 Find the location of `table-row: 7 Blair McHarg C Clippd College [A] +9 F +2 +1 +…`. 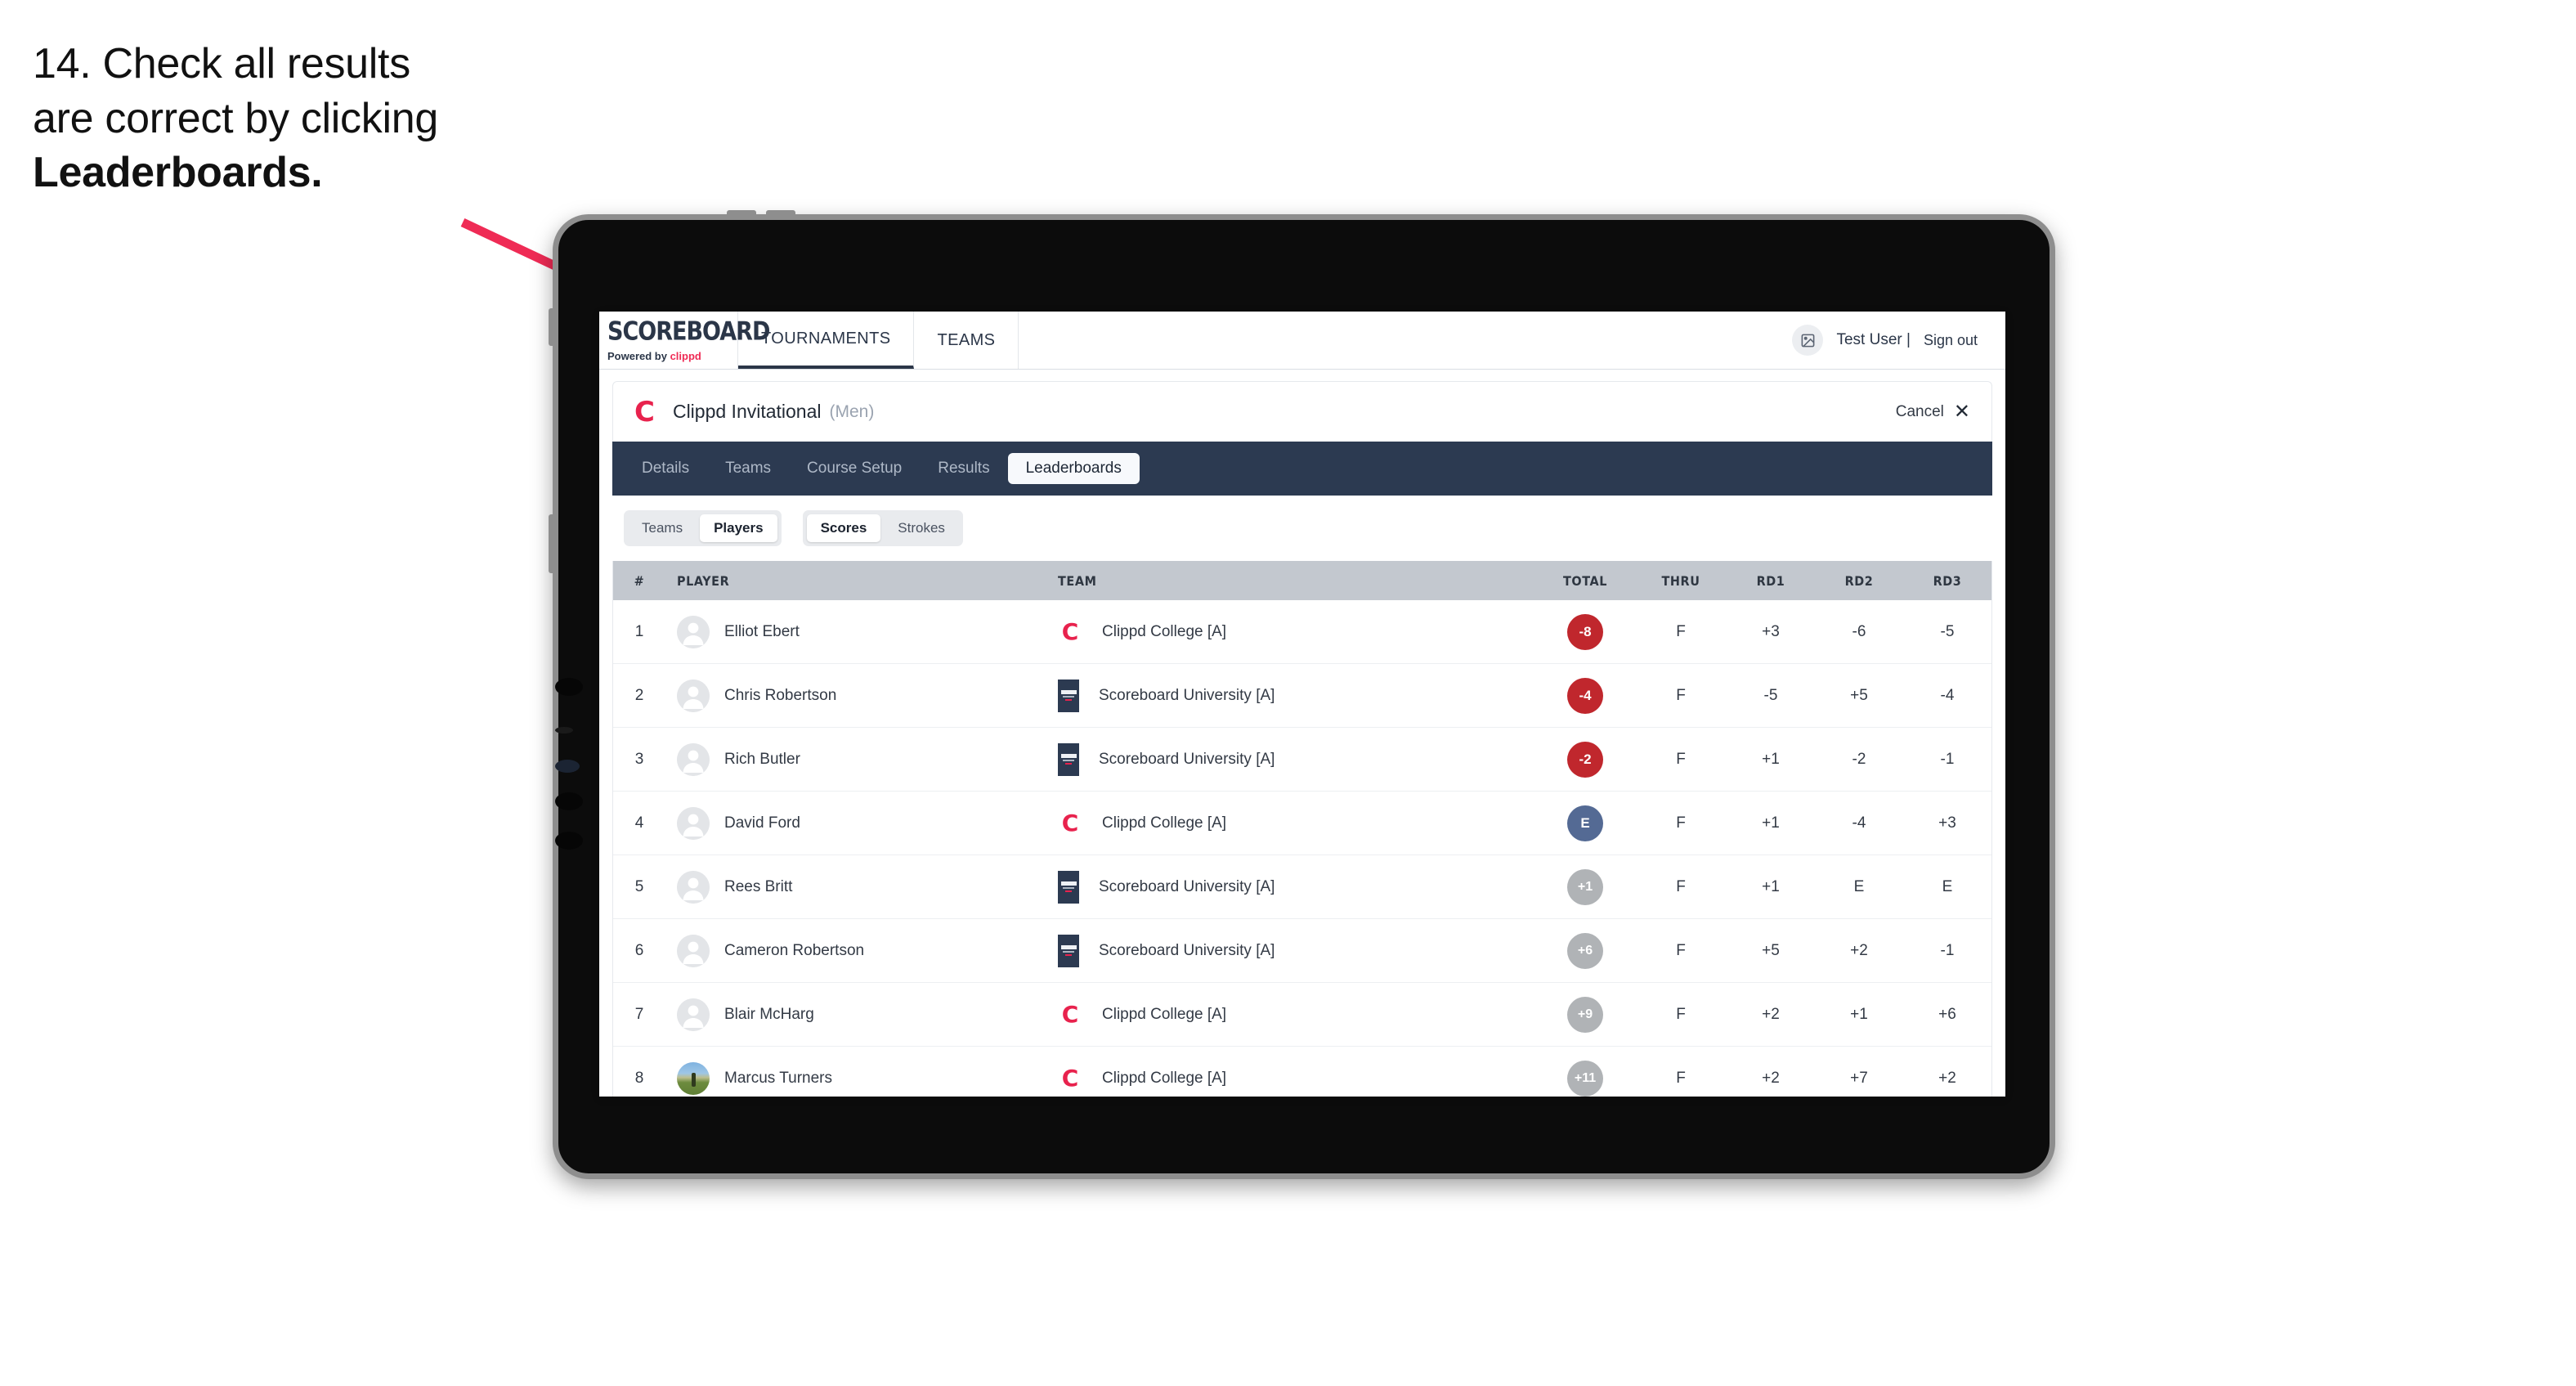

table-row: 7 Blair McHarg C Clippd College [A] +9 F +2 +1 +… is located at coordinates (1302, 1015).